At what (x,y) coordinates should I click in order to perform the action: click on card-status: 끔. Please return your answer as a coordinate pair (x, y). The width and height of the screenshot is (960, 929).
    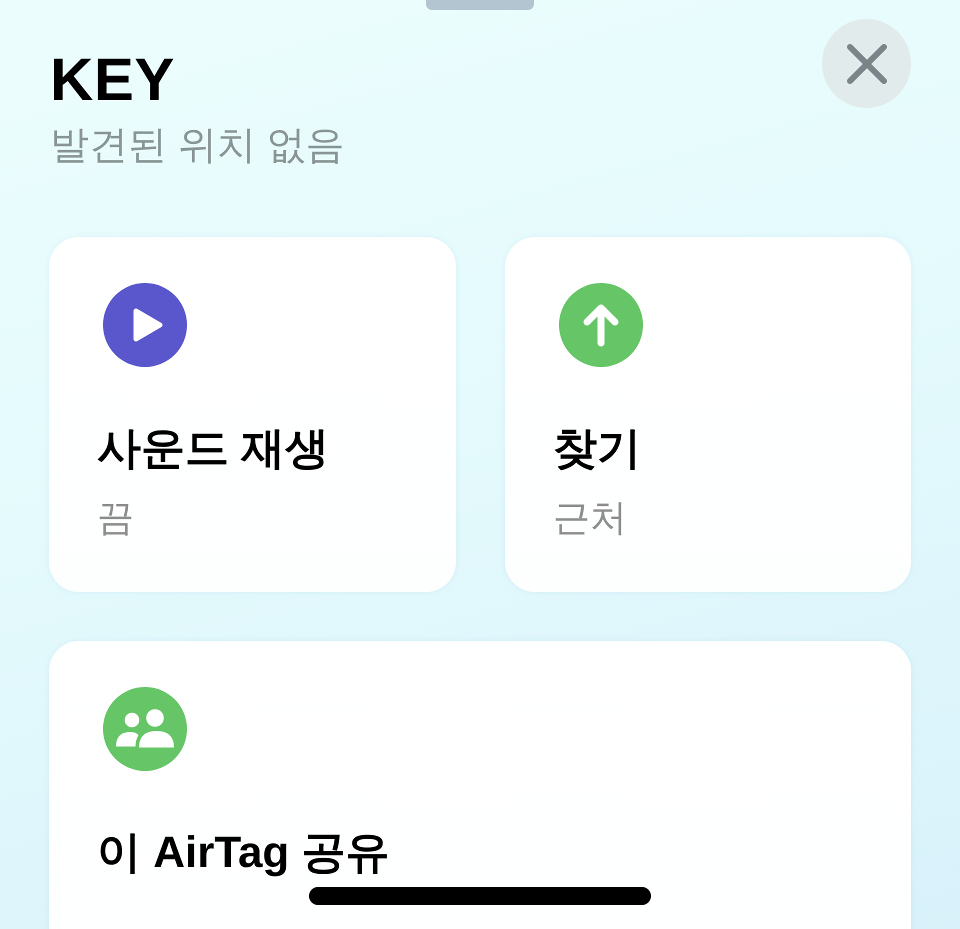
    Looking at the image, I should click on (116, 518).